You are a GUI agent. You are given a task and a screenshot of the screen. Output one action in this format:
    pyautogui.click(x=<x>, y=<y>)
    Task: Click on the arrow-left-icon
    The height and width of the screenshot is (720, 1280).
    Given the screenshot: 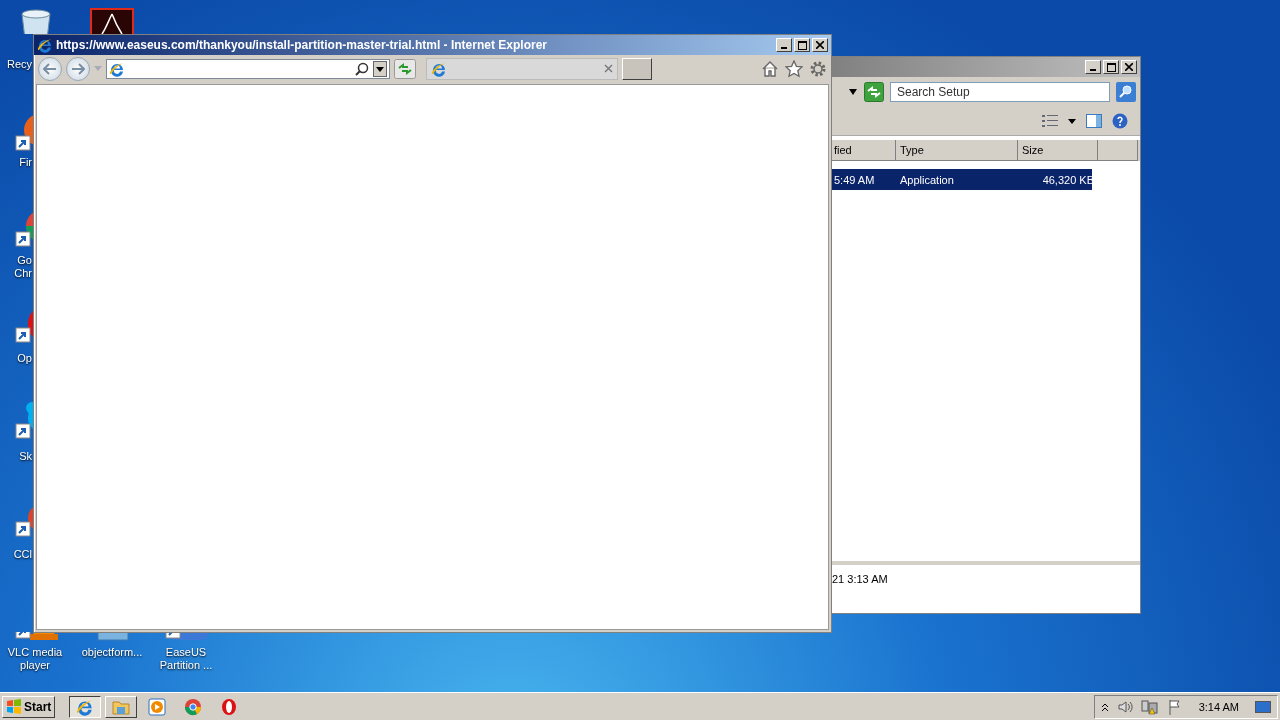 What is the action you would take?
    pyautogui.click(x=50, y=68)
    